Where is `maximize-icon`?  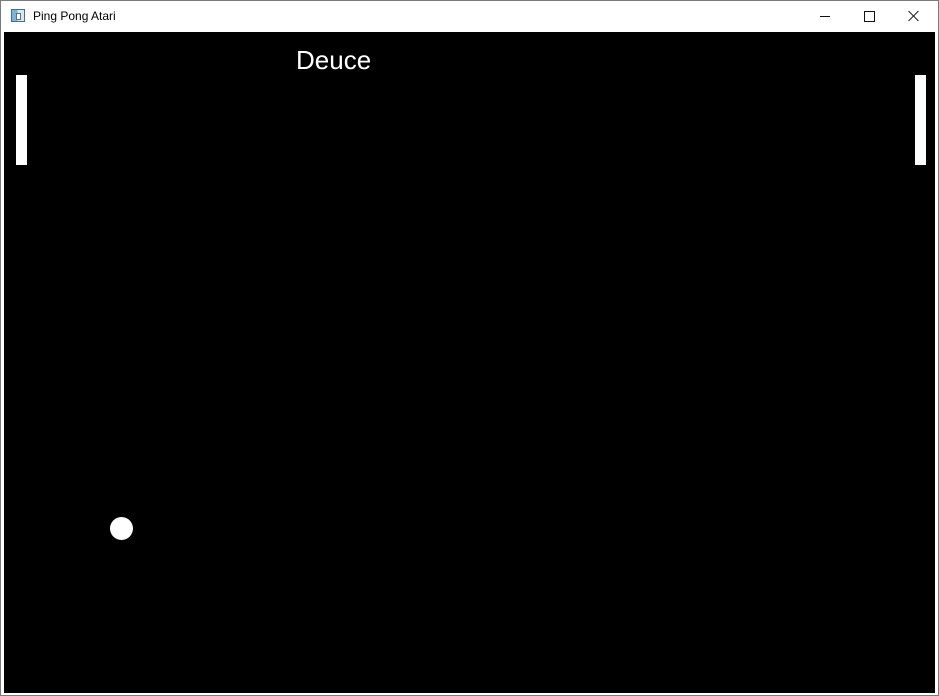
maximize-icon is located at coordinates (869, 16).